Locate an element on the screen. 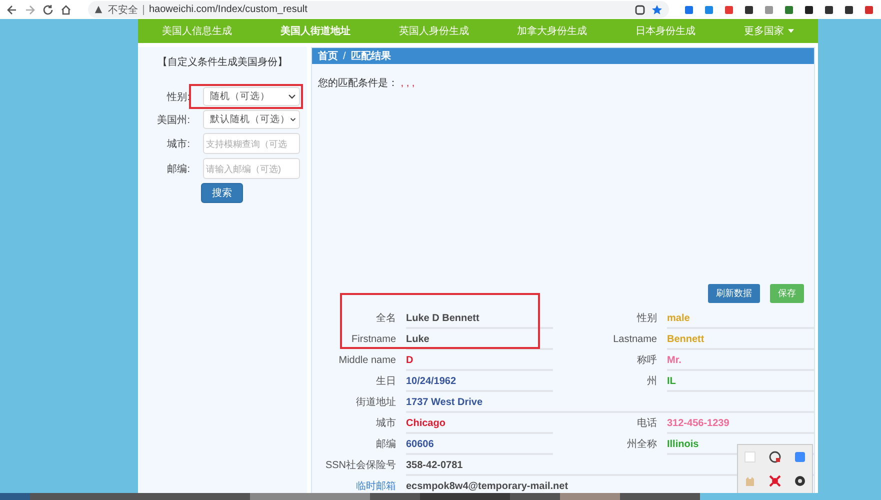 The height and width of the screenshot is (500, 881). input-field: 请输入邮编（可选) is located at coordinates (251, 168).